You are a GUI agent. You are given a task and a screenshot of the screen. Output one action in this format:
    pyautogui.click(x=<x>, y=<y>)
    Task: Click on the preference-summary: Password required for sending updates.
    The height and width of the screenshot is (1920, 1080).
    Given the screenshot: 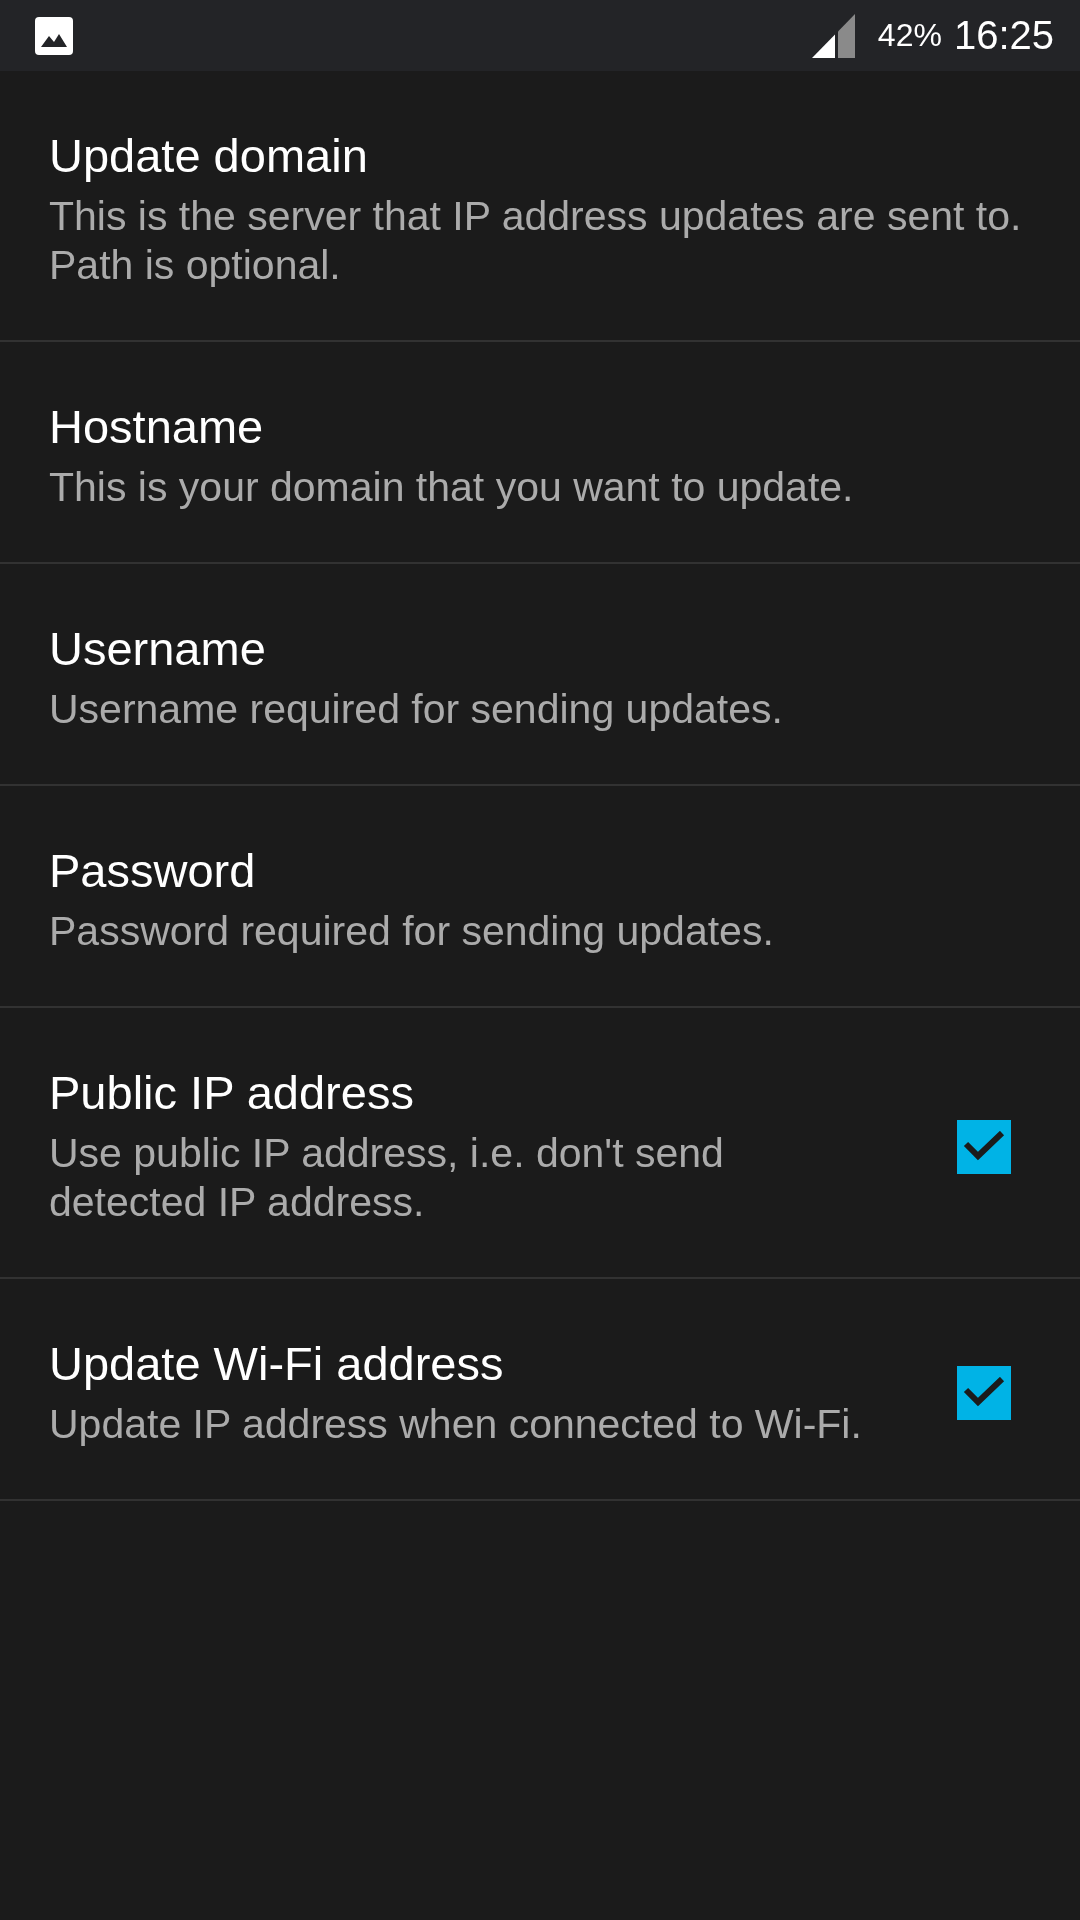 What is the action you would take?
    pyautogui.click(x=412, y=931)
    